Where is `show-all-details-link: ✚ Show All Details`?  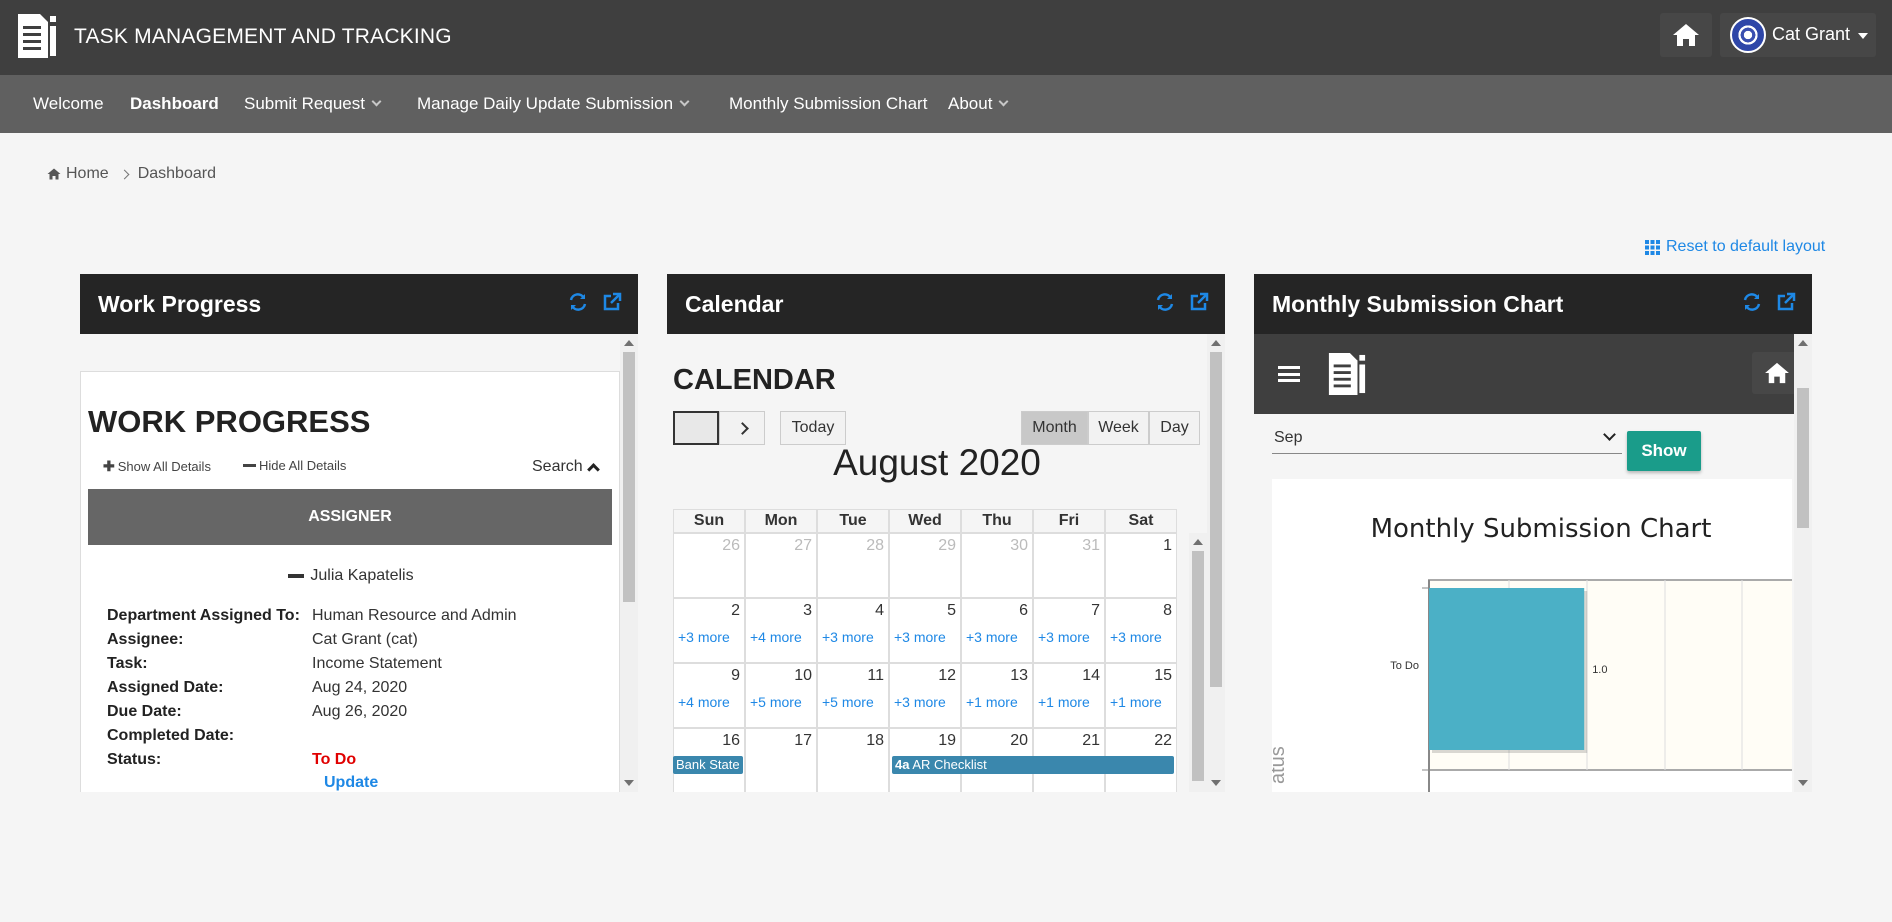
show-all-details-link: ✚ Show All Details is located at coordinates (157, 466).